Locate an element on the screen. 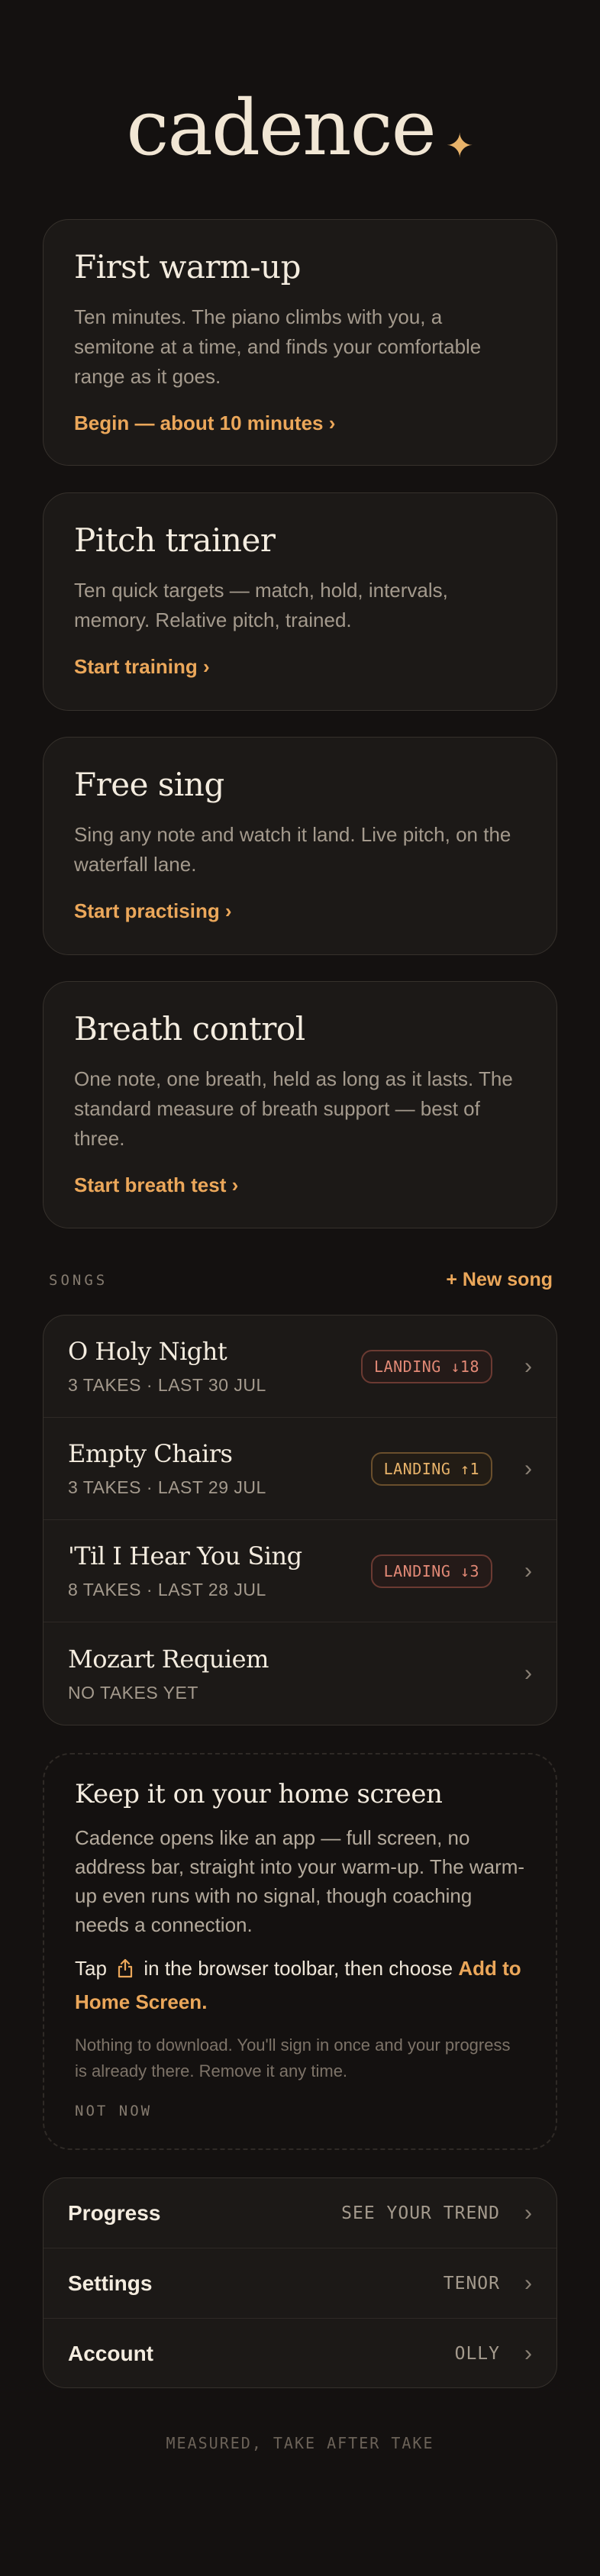 The image size is (600, 2576). tip-instr-middle: in the browser toolbar, then choose is located at coordinates (299, 1968).